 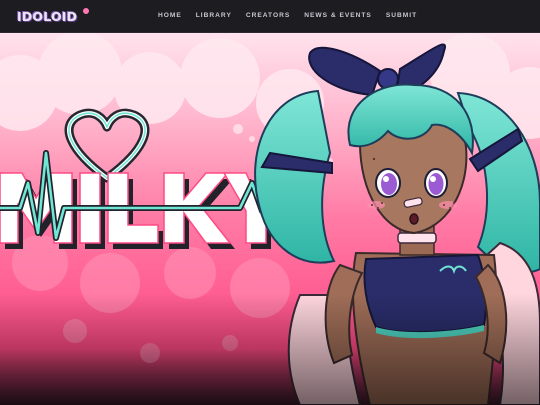 I want to click on nav-submit-link: SUBMIT, so click(x=401, y=15).